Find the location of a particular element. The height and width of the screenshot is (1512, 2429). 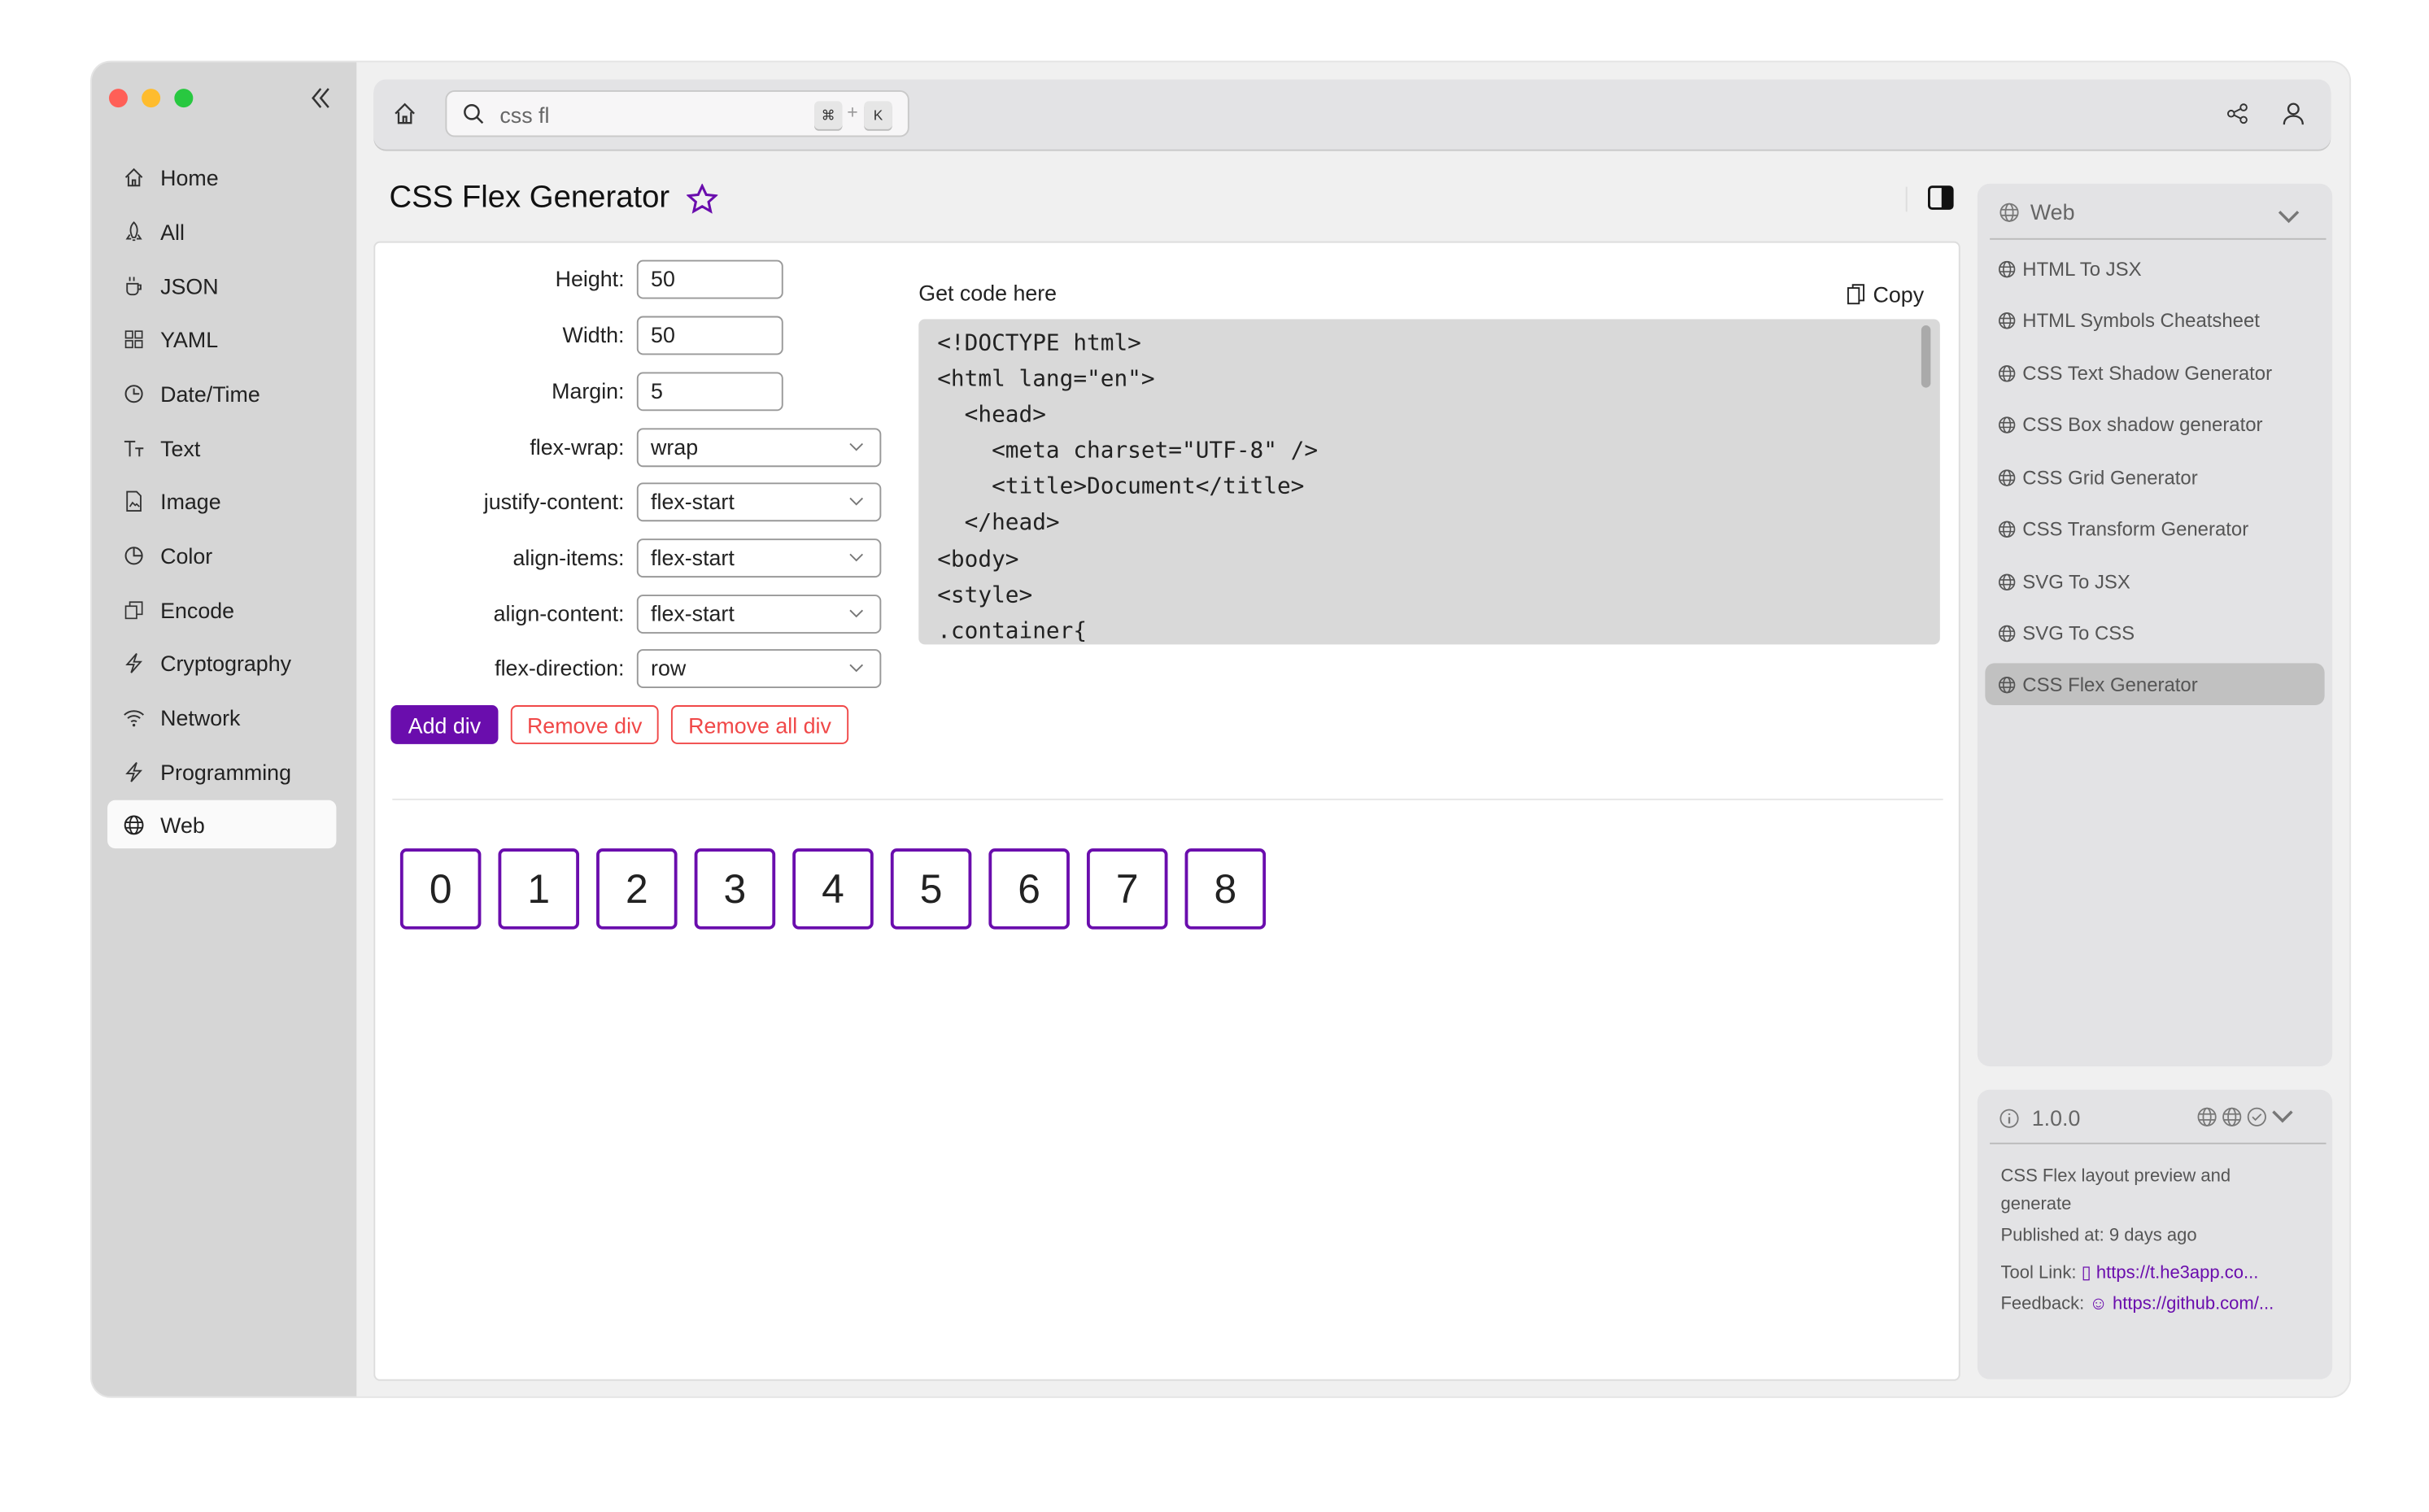

sidebar-item-label: Programming is located at coordinates (225, 771).